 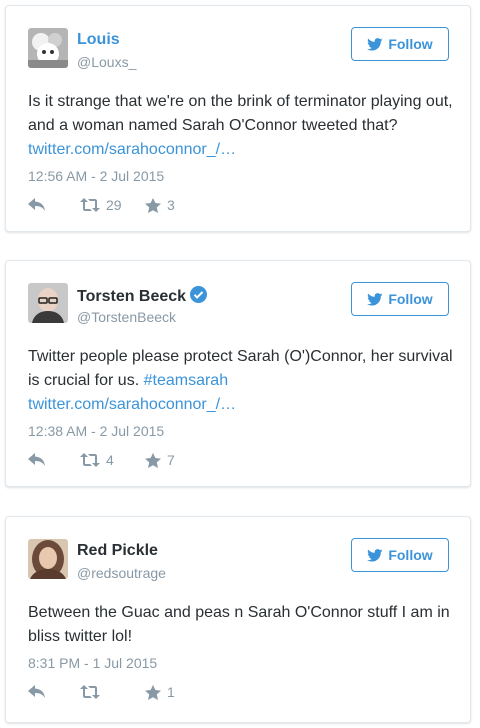 I want to click on favorite-count: 7, so click(x=171, y=460).